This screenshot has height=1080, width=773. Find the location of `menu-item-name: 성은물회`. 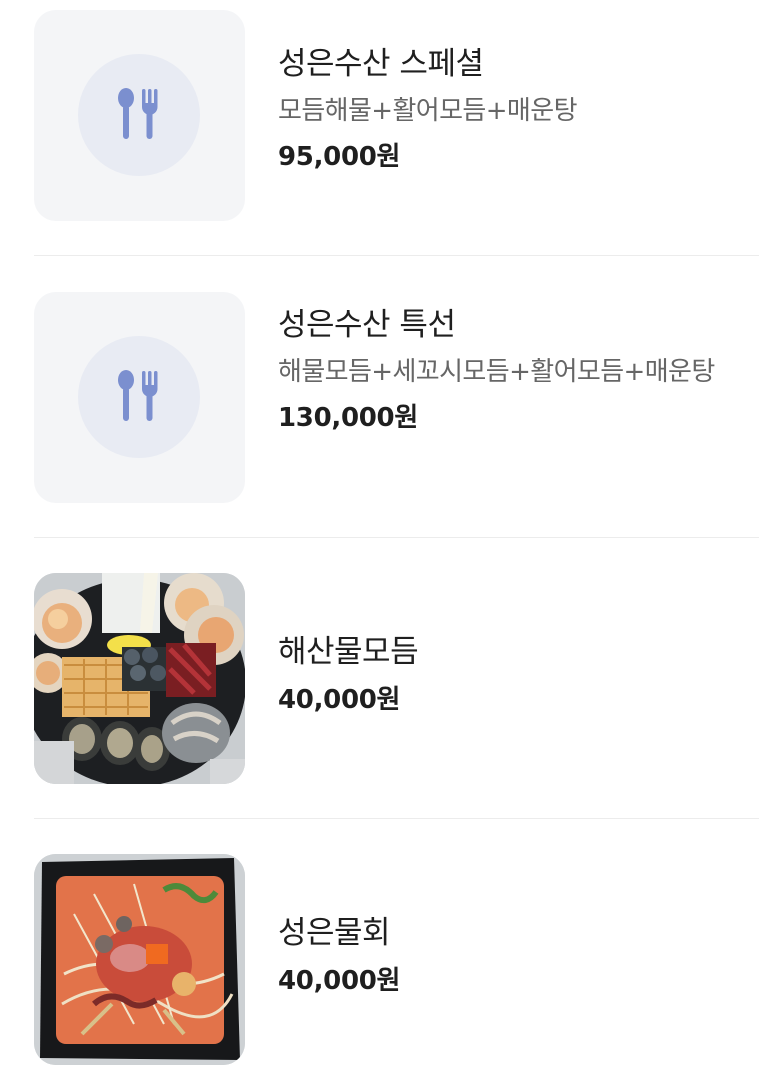

menu-item-name: 성은물회 is located at coordinates (334, 933).